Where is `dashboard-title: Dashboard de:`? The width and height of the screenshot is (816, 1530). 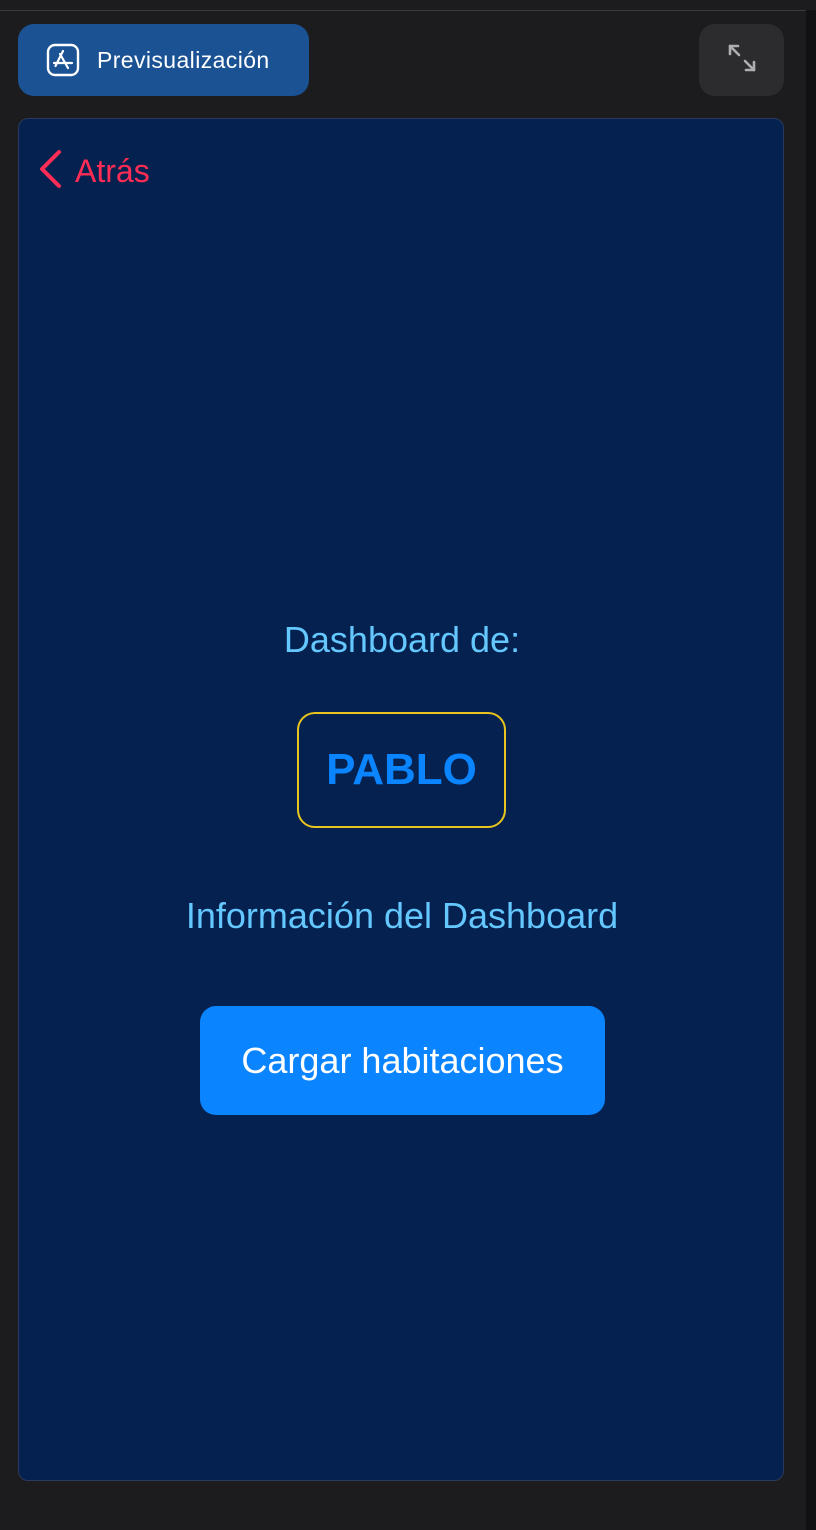 dashboard-title: Dashboard de: is located at coordinates (402, 639).